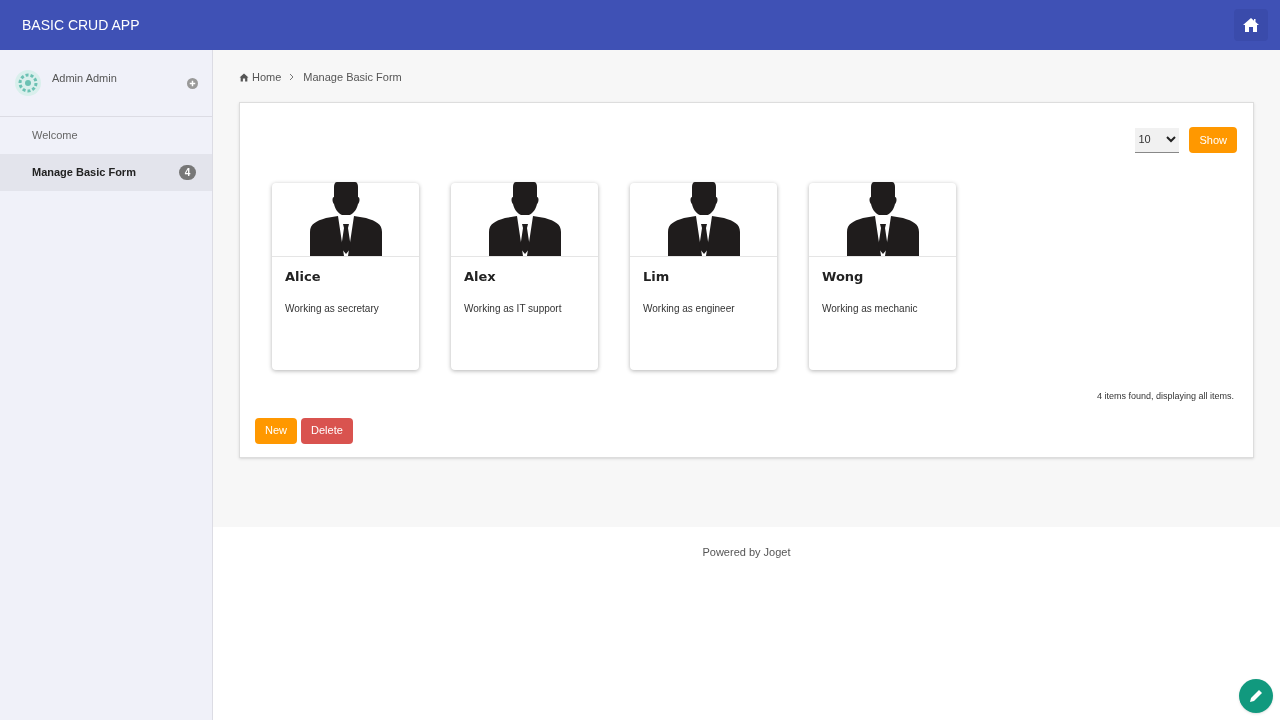  What do you see at coordinates (746, 552) in the screenshot?
I see `footer-text: Powered by Joget` at bounding box center [746, 552].